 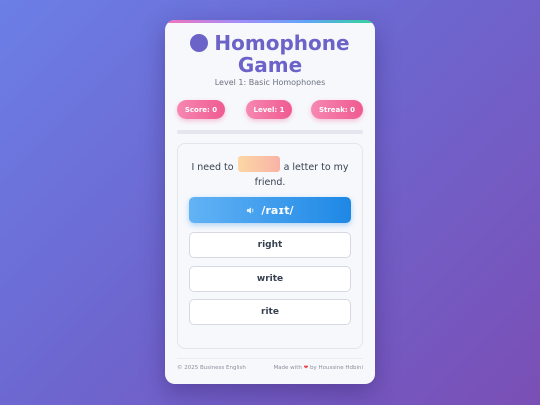 What do you see at coordinates (270, 173) in the screenshot?
I see `question-sentence: I need to a letter to my friend.` at bounding box center [270, 173].